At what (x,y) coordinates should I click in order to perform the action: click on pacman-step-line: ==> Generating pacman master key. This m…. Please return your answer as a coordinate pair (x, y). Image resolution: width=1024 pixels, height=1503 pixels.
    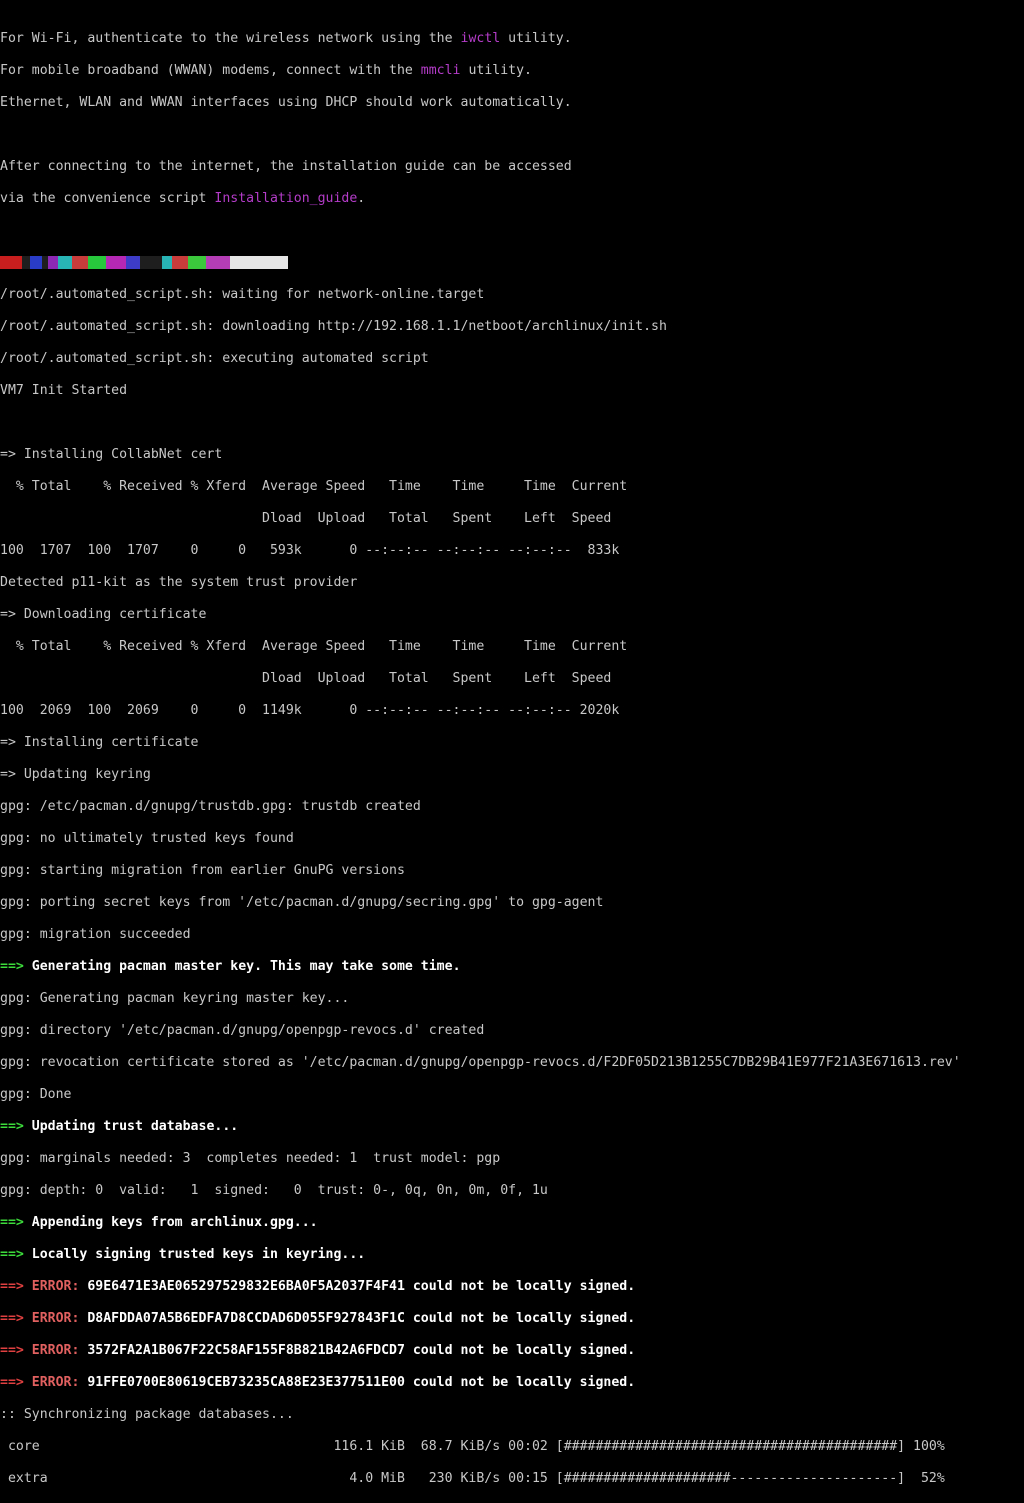
    Looking at the image, I should click on (512, 967).